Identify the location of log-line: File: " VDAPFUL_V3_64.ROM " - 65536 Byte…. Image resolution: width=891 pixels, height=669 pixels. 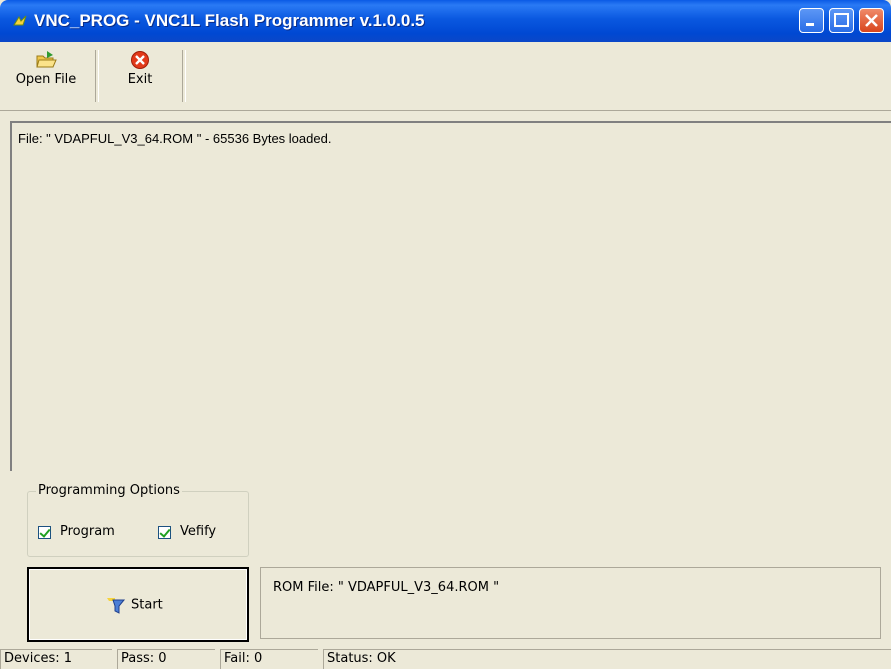
(175, 138).